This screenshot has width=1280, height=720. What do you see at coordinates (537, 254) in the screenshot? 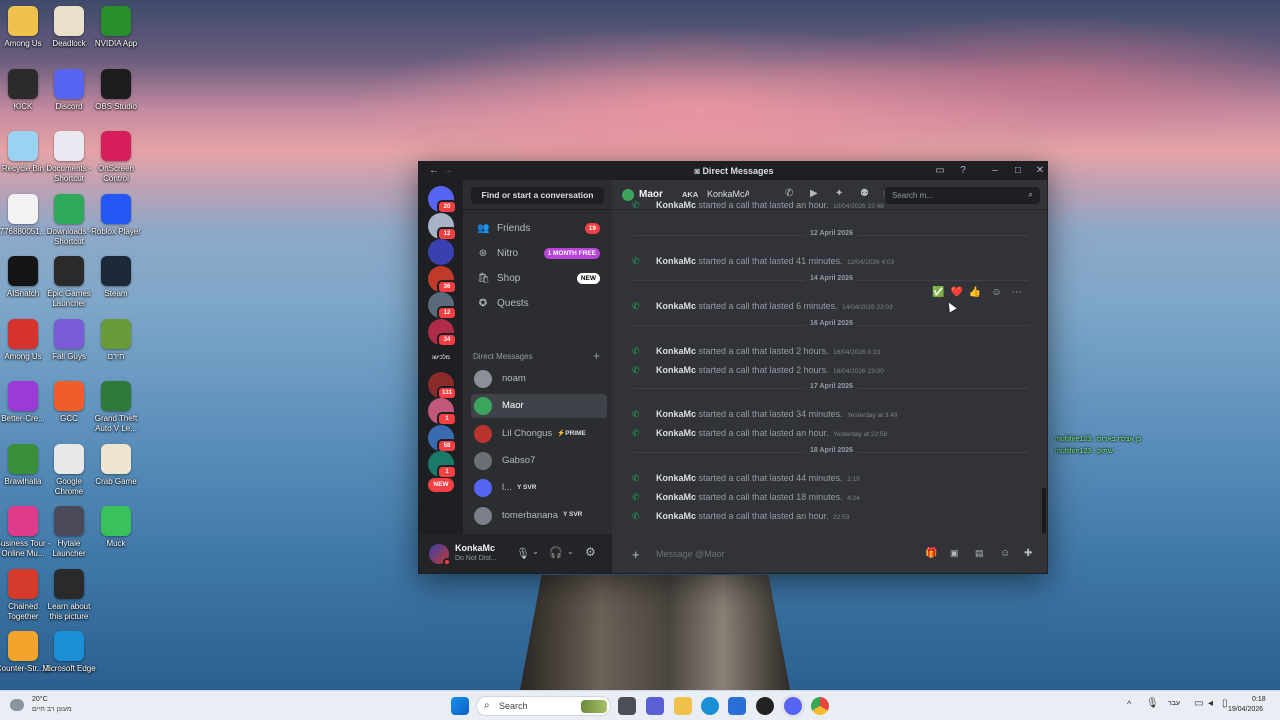
I see `nav-item-nitro: ⊛ Nitro 1 MONTH FREE` at bounding box center [537, 254].